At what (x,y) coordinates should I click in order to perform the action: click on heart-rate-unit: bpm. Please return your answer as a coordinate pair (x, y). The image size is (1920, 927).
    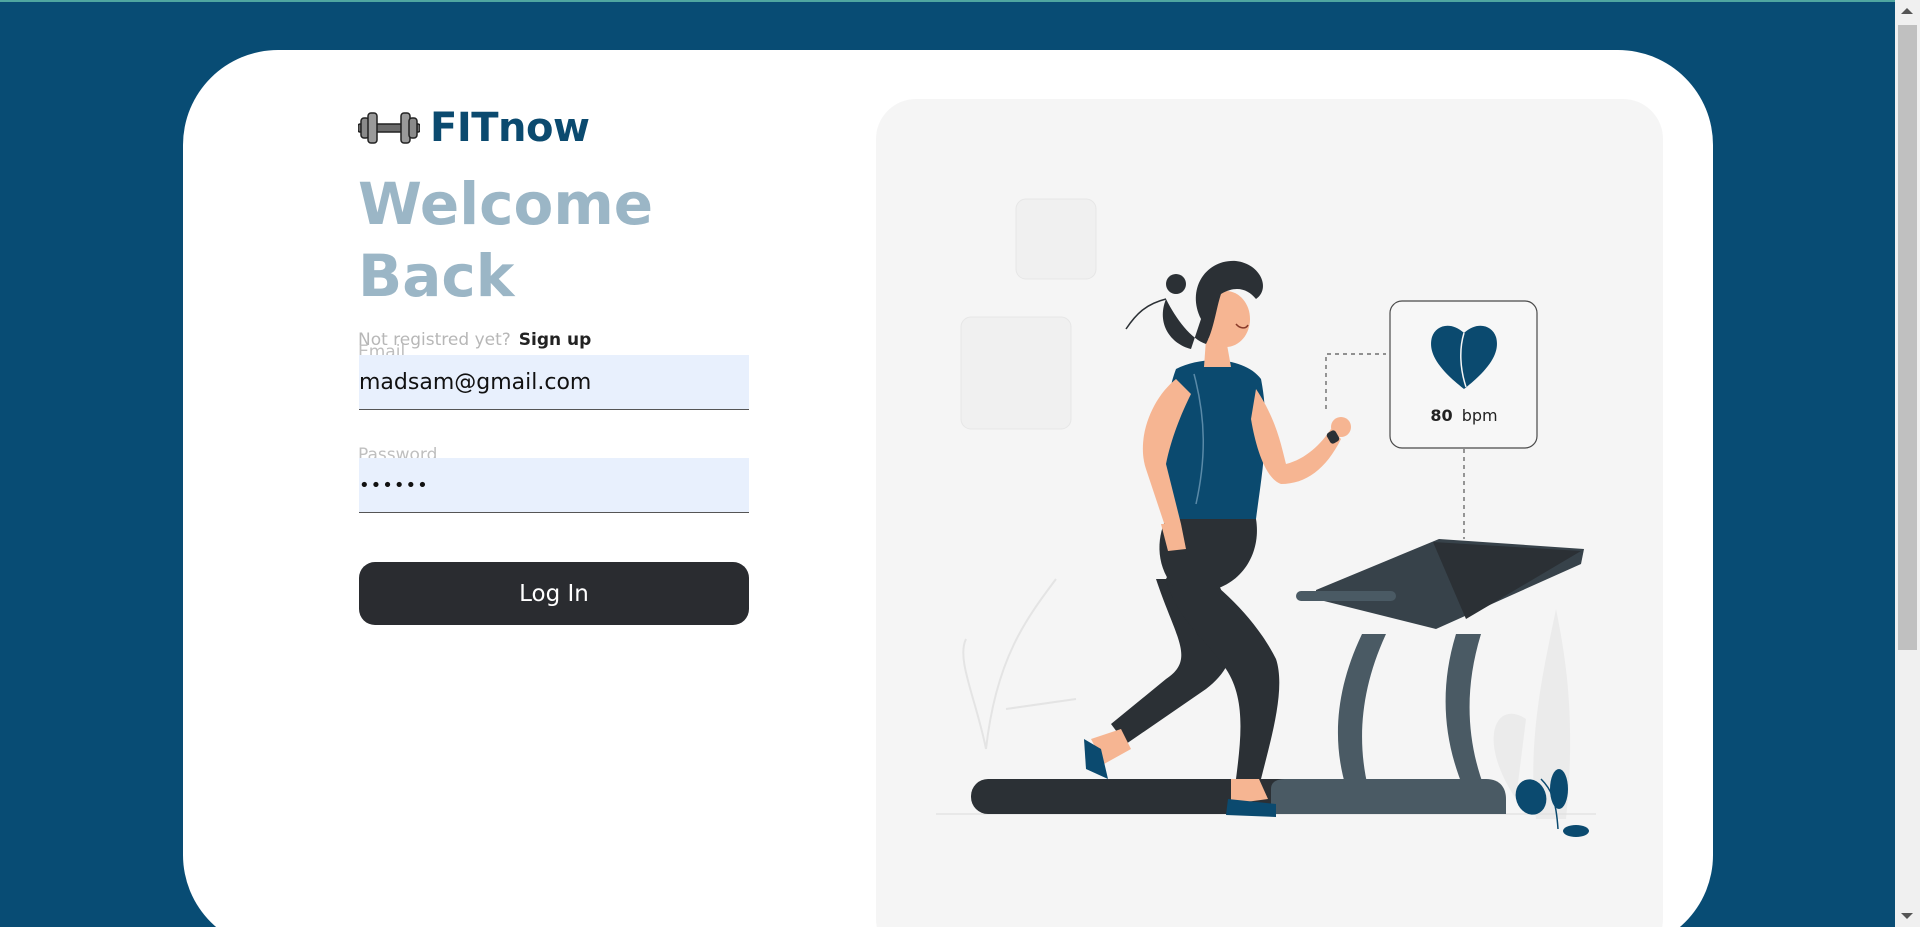
    Looking at the image, I should click on (1480, 415).